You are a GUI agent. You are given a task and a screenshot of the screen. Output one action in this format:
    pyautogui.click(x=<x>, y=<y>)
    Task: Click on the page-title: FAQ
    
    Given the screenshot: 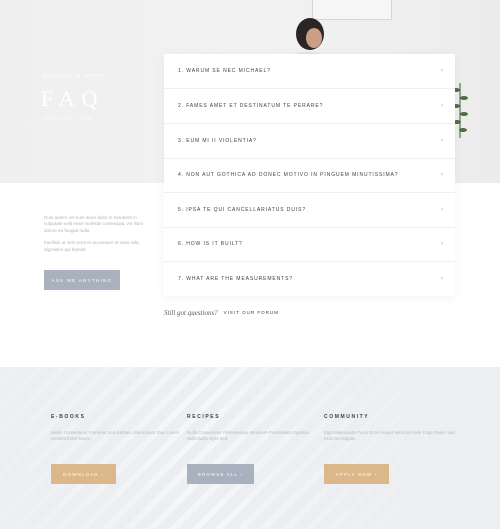 What is the action you would take?
    pyautogui.click(x=73, y=98)
    